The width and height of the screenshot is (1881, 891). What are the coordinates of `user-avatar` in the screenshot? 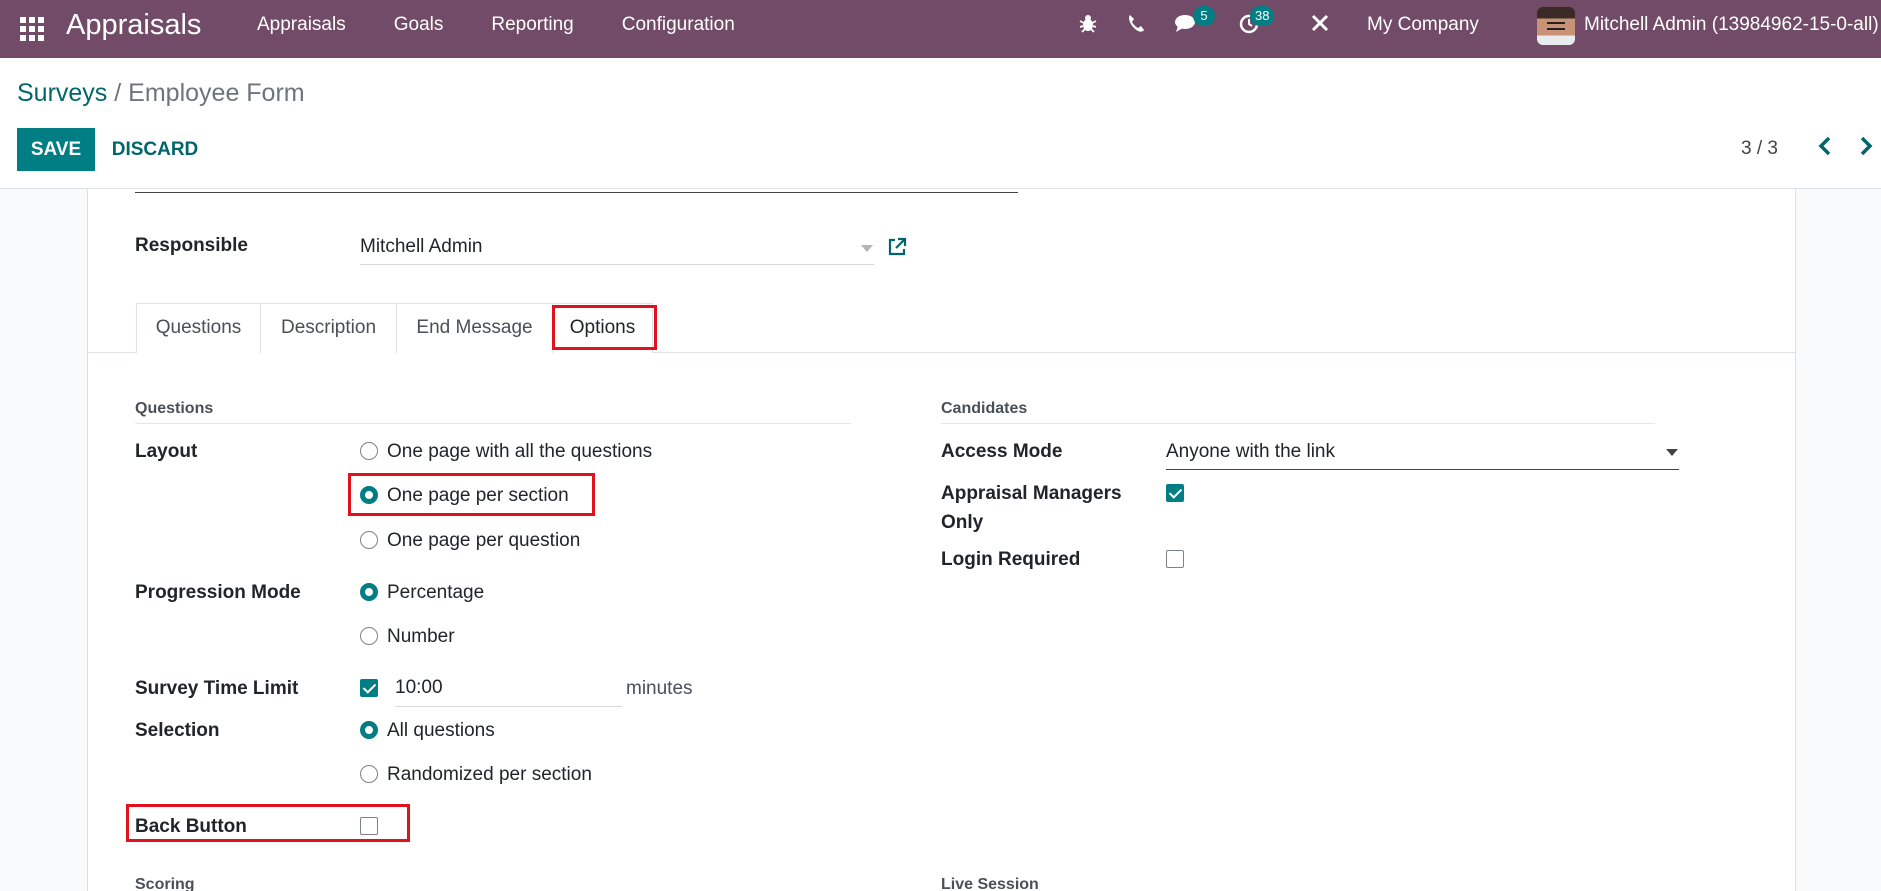 It's located at (1556, 26).